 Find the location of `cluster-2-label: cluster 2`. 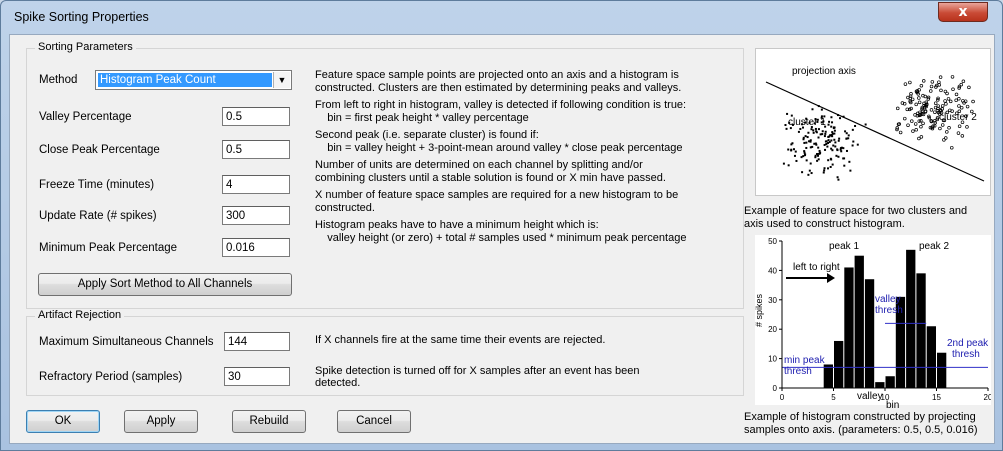

cluster-2-label: cluster 2 is located at coordinates (958, 117).